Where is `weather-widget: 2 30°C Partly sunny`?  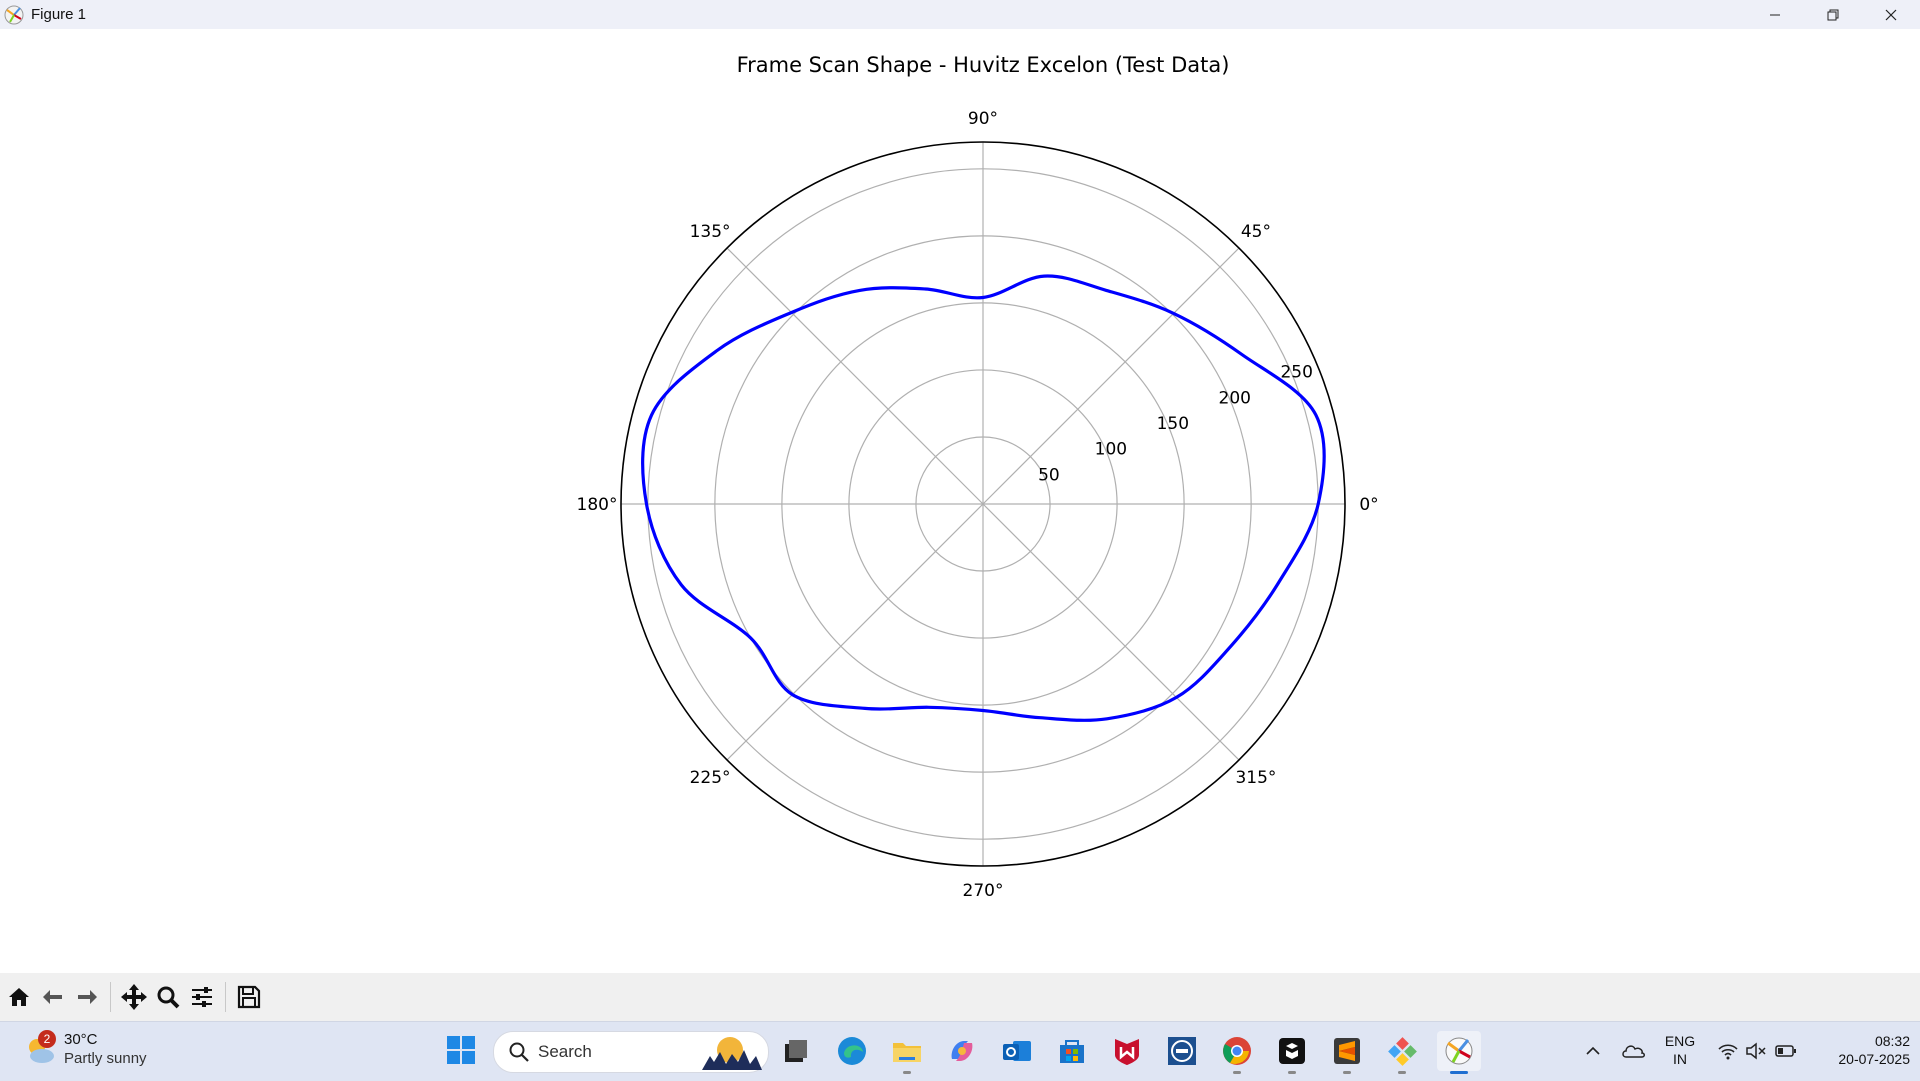
weather-widget: 2 30°C Partly sunny is located at coordinates (85, 1049).